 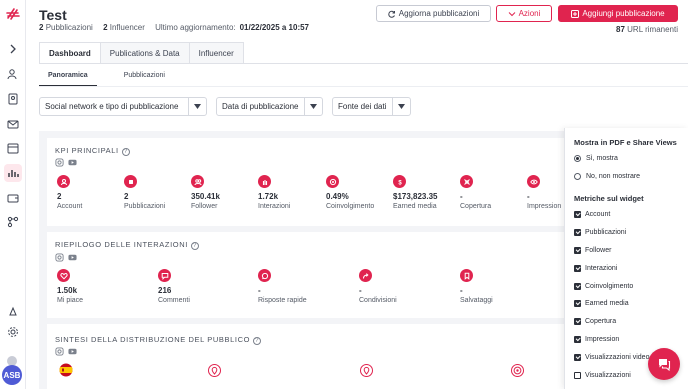 I want to click on chevron-down-icon, so click(x=313, y=106).